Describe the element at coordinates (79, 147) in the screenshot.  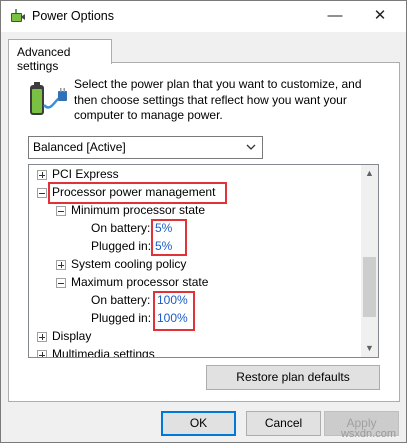
I see `power-plan-value: Balanced [Active]` at that location.